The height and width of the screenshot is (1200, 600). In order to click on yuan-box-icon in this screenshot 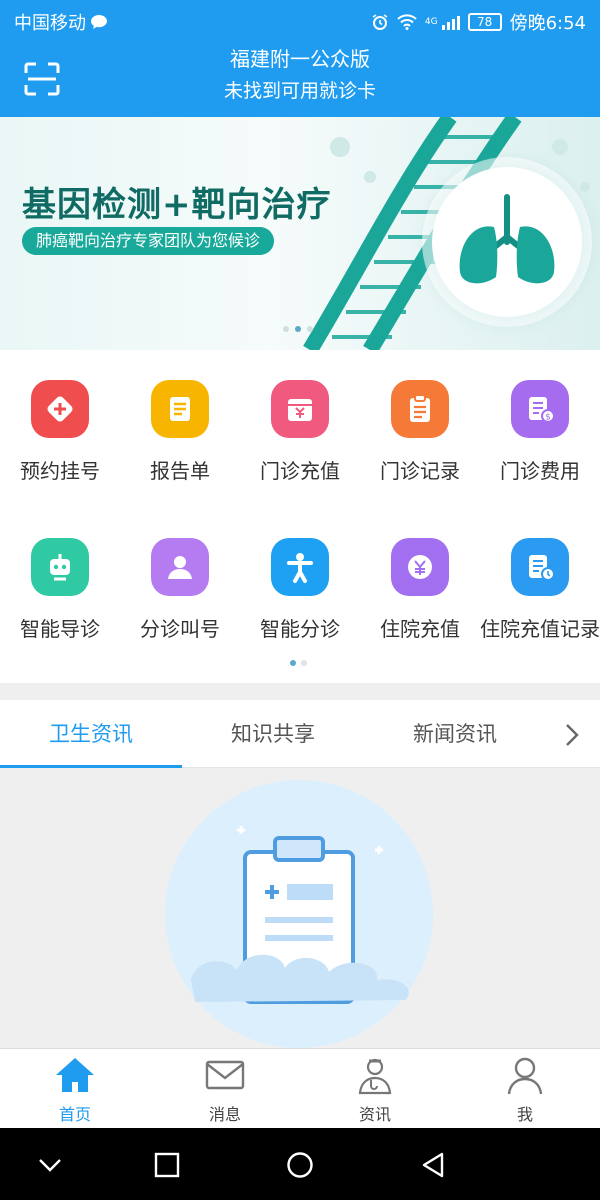, I will do `click(300, 409)`.